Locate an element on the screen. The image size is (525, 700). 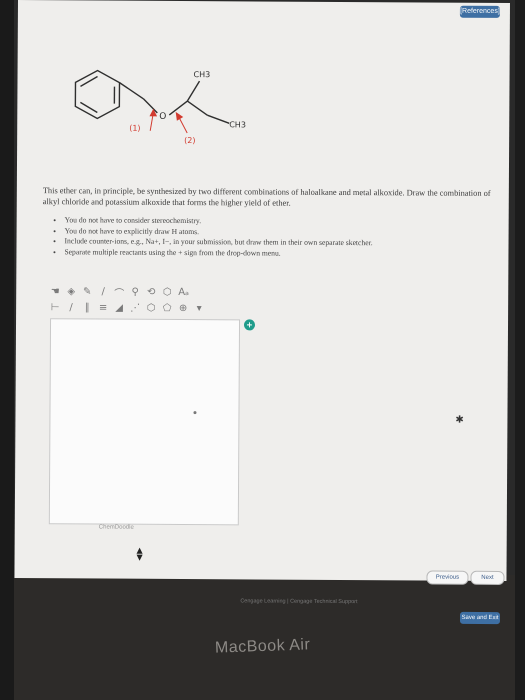
sketcher-toolbar: ☚ ◈ ✎ ∕ ⌒ ⚲ ⟲ ⬡ Aₐ ⊢ / ∥ ≡ ◢ ⋰ ⬡ ⬠ ⊕ ▾ is located at coordinates (170, 300).